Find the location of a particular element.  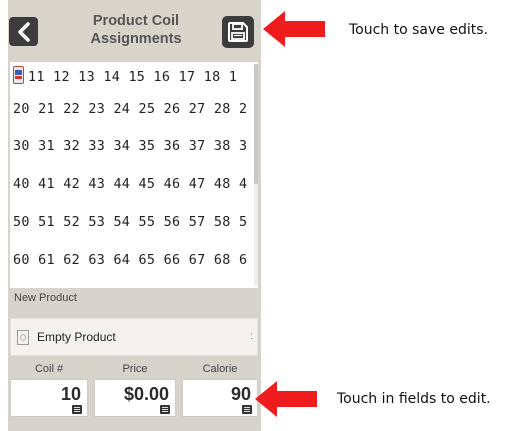

coil-cell: 20 is located at coordinates (21, 109).